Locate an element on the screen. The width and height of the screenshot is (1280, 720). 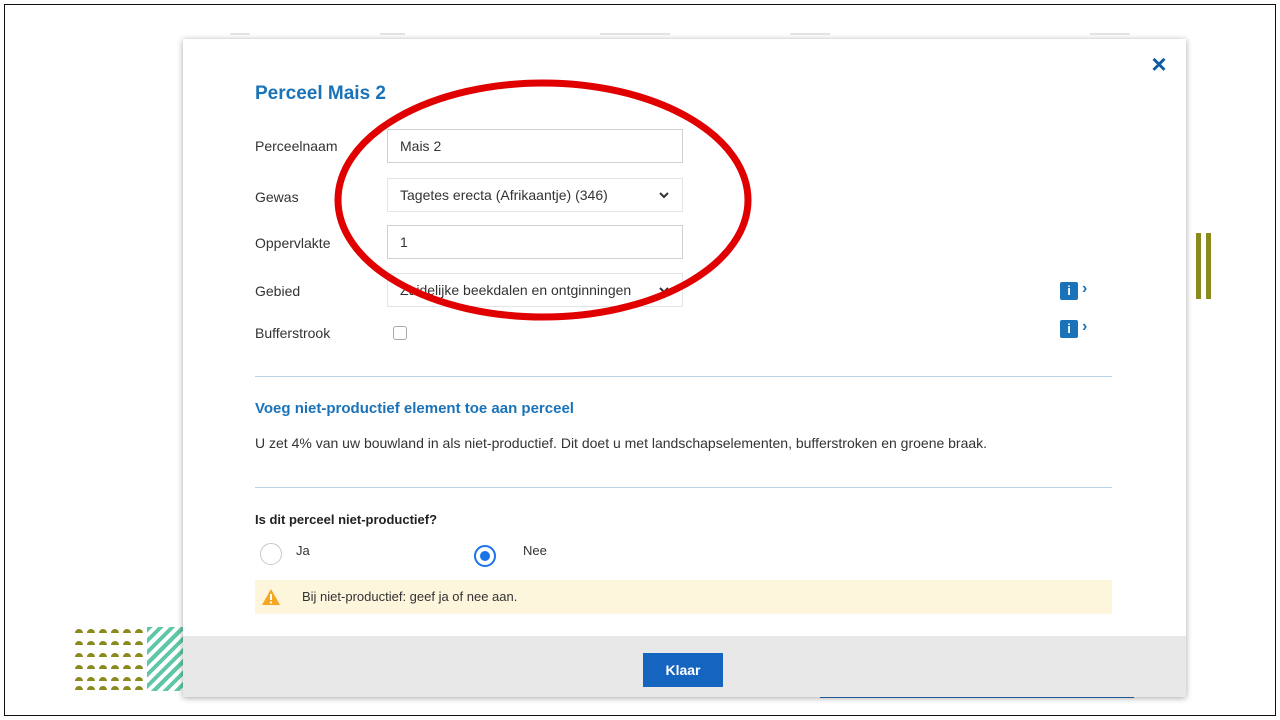
klaar-button: Klaar is located at coordinates (683, 670).